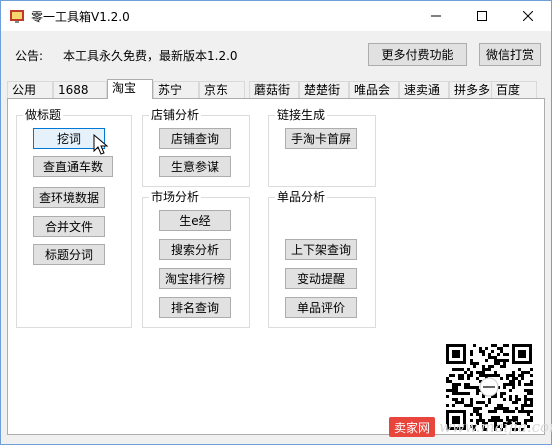 This screenshot has width=552, height=445. I want to click on change-alert-button: 变动提醒, so click(321, 278).